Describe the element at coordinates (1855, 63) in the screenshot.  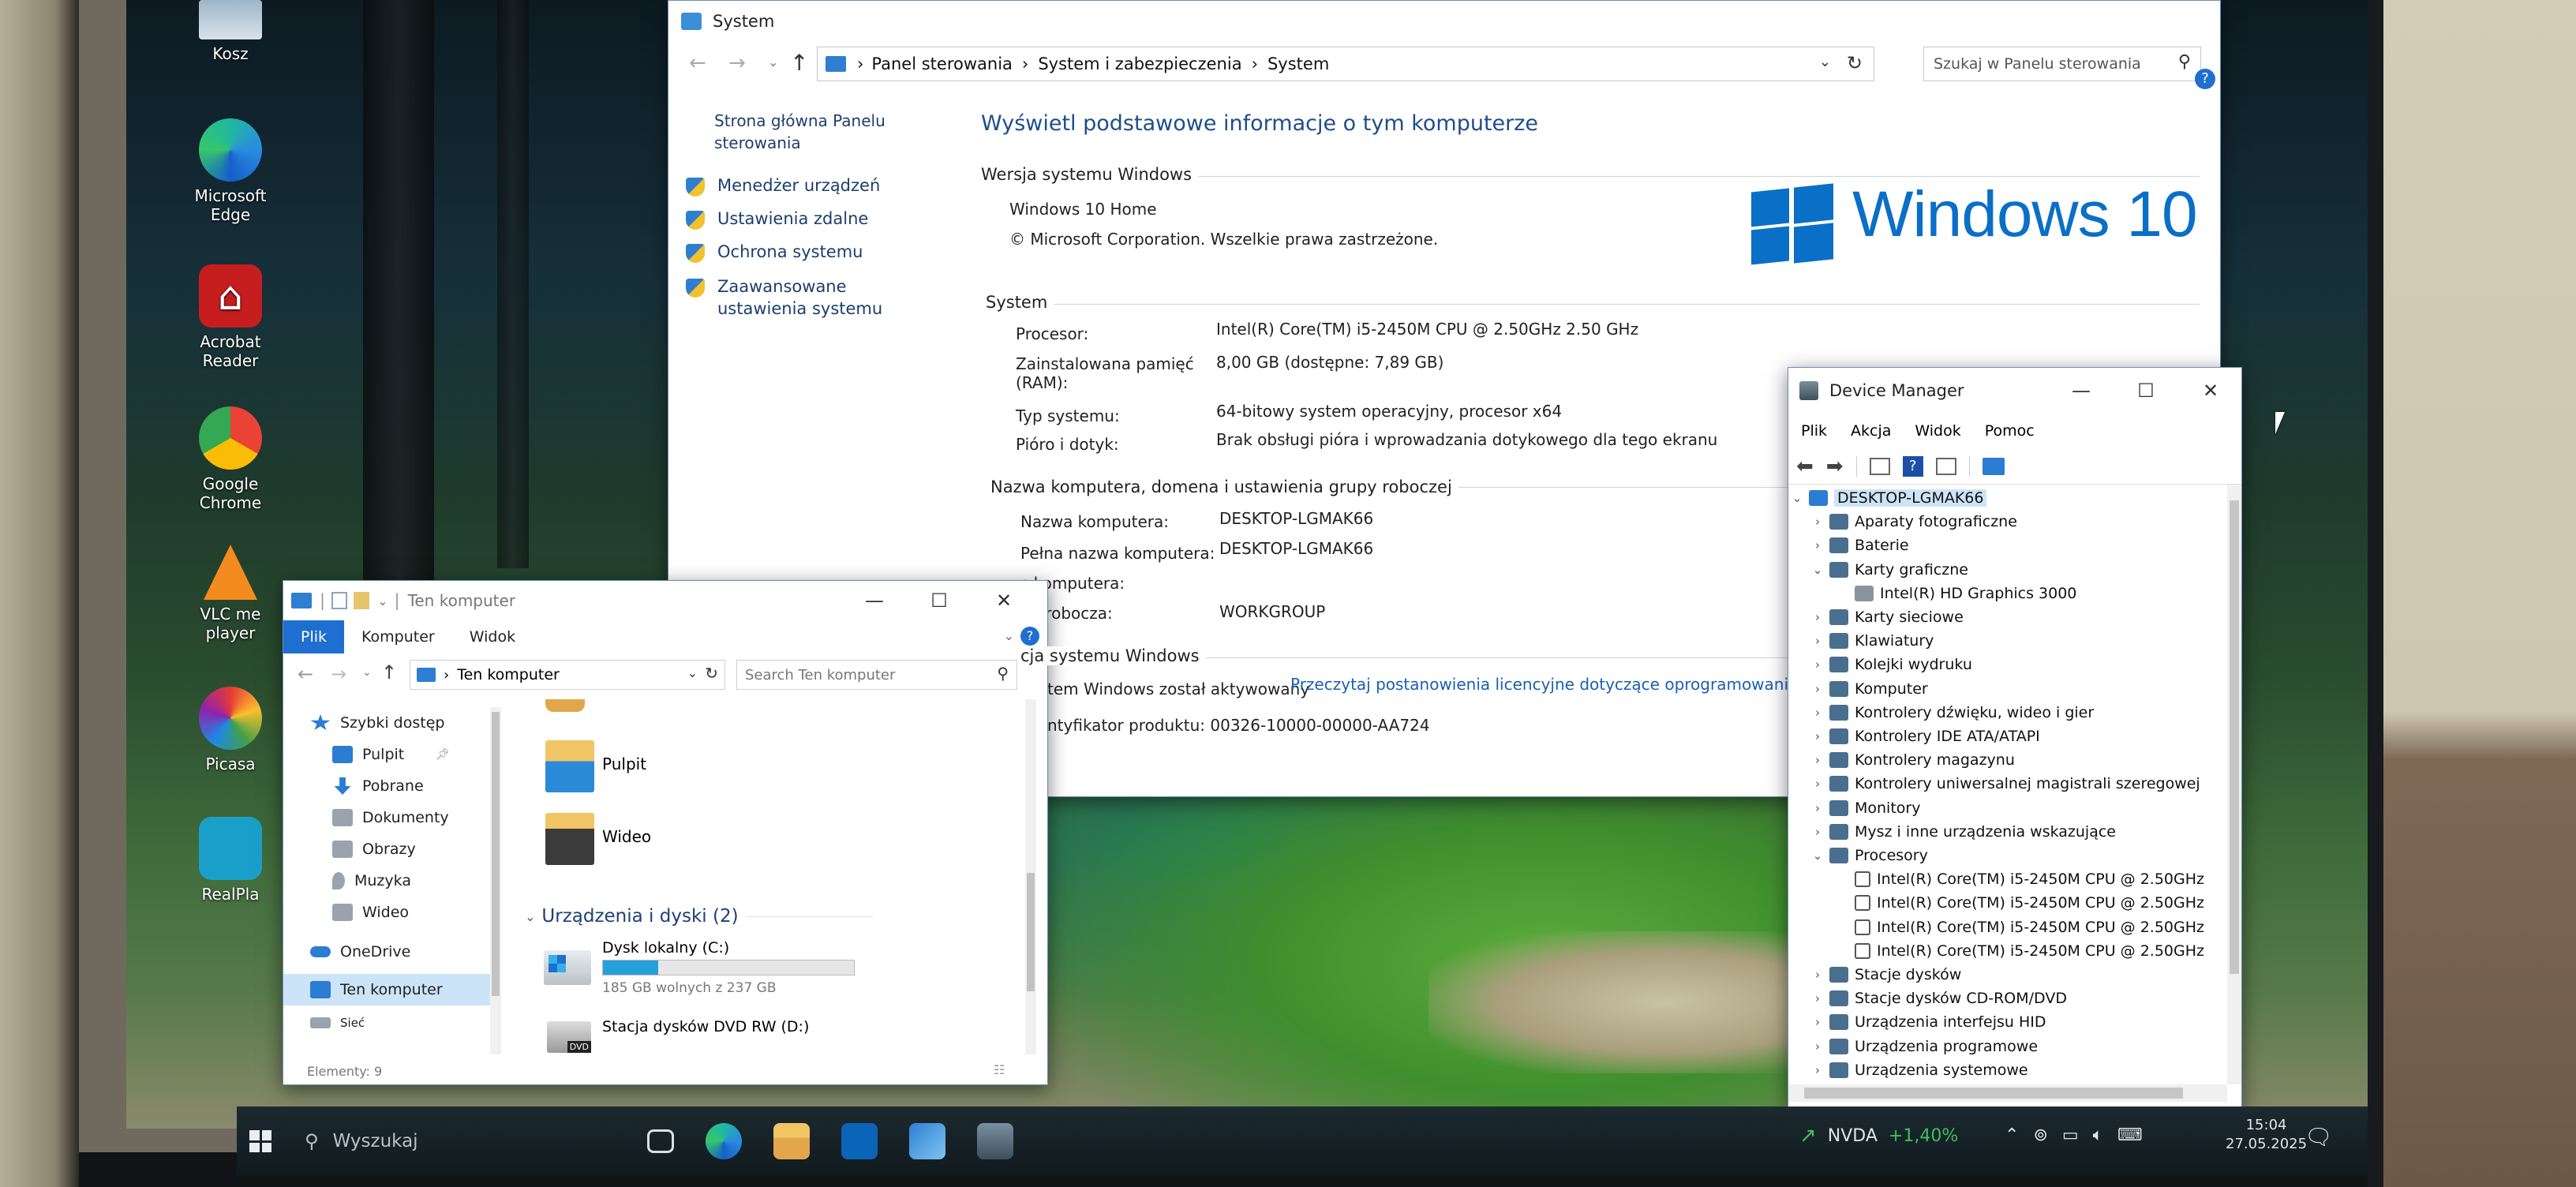
I see `refresh-icon: ↻` at that location.